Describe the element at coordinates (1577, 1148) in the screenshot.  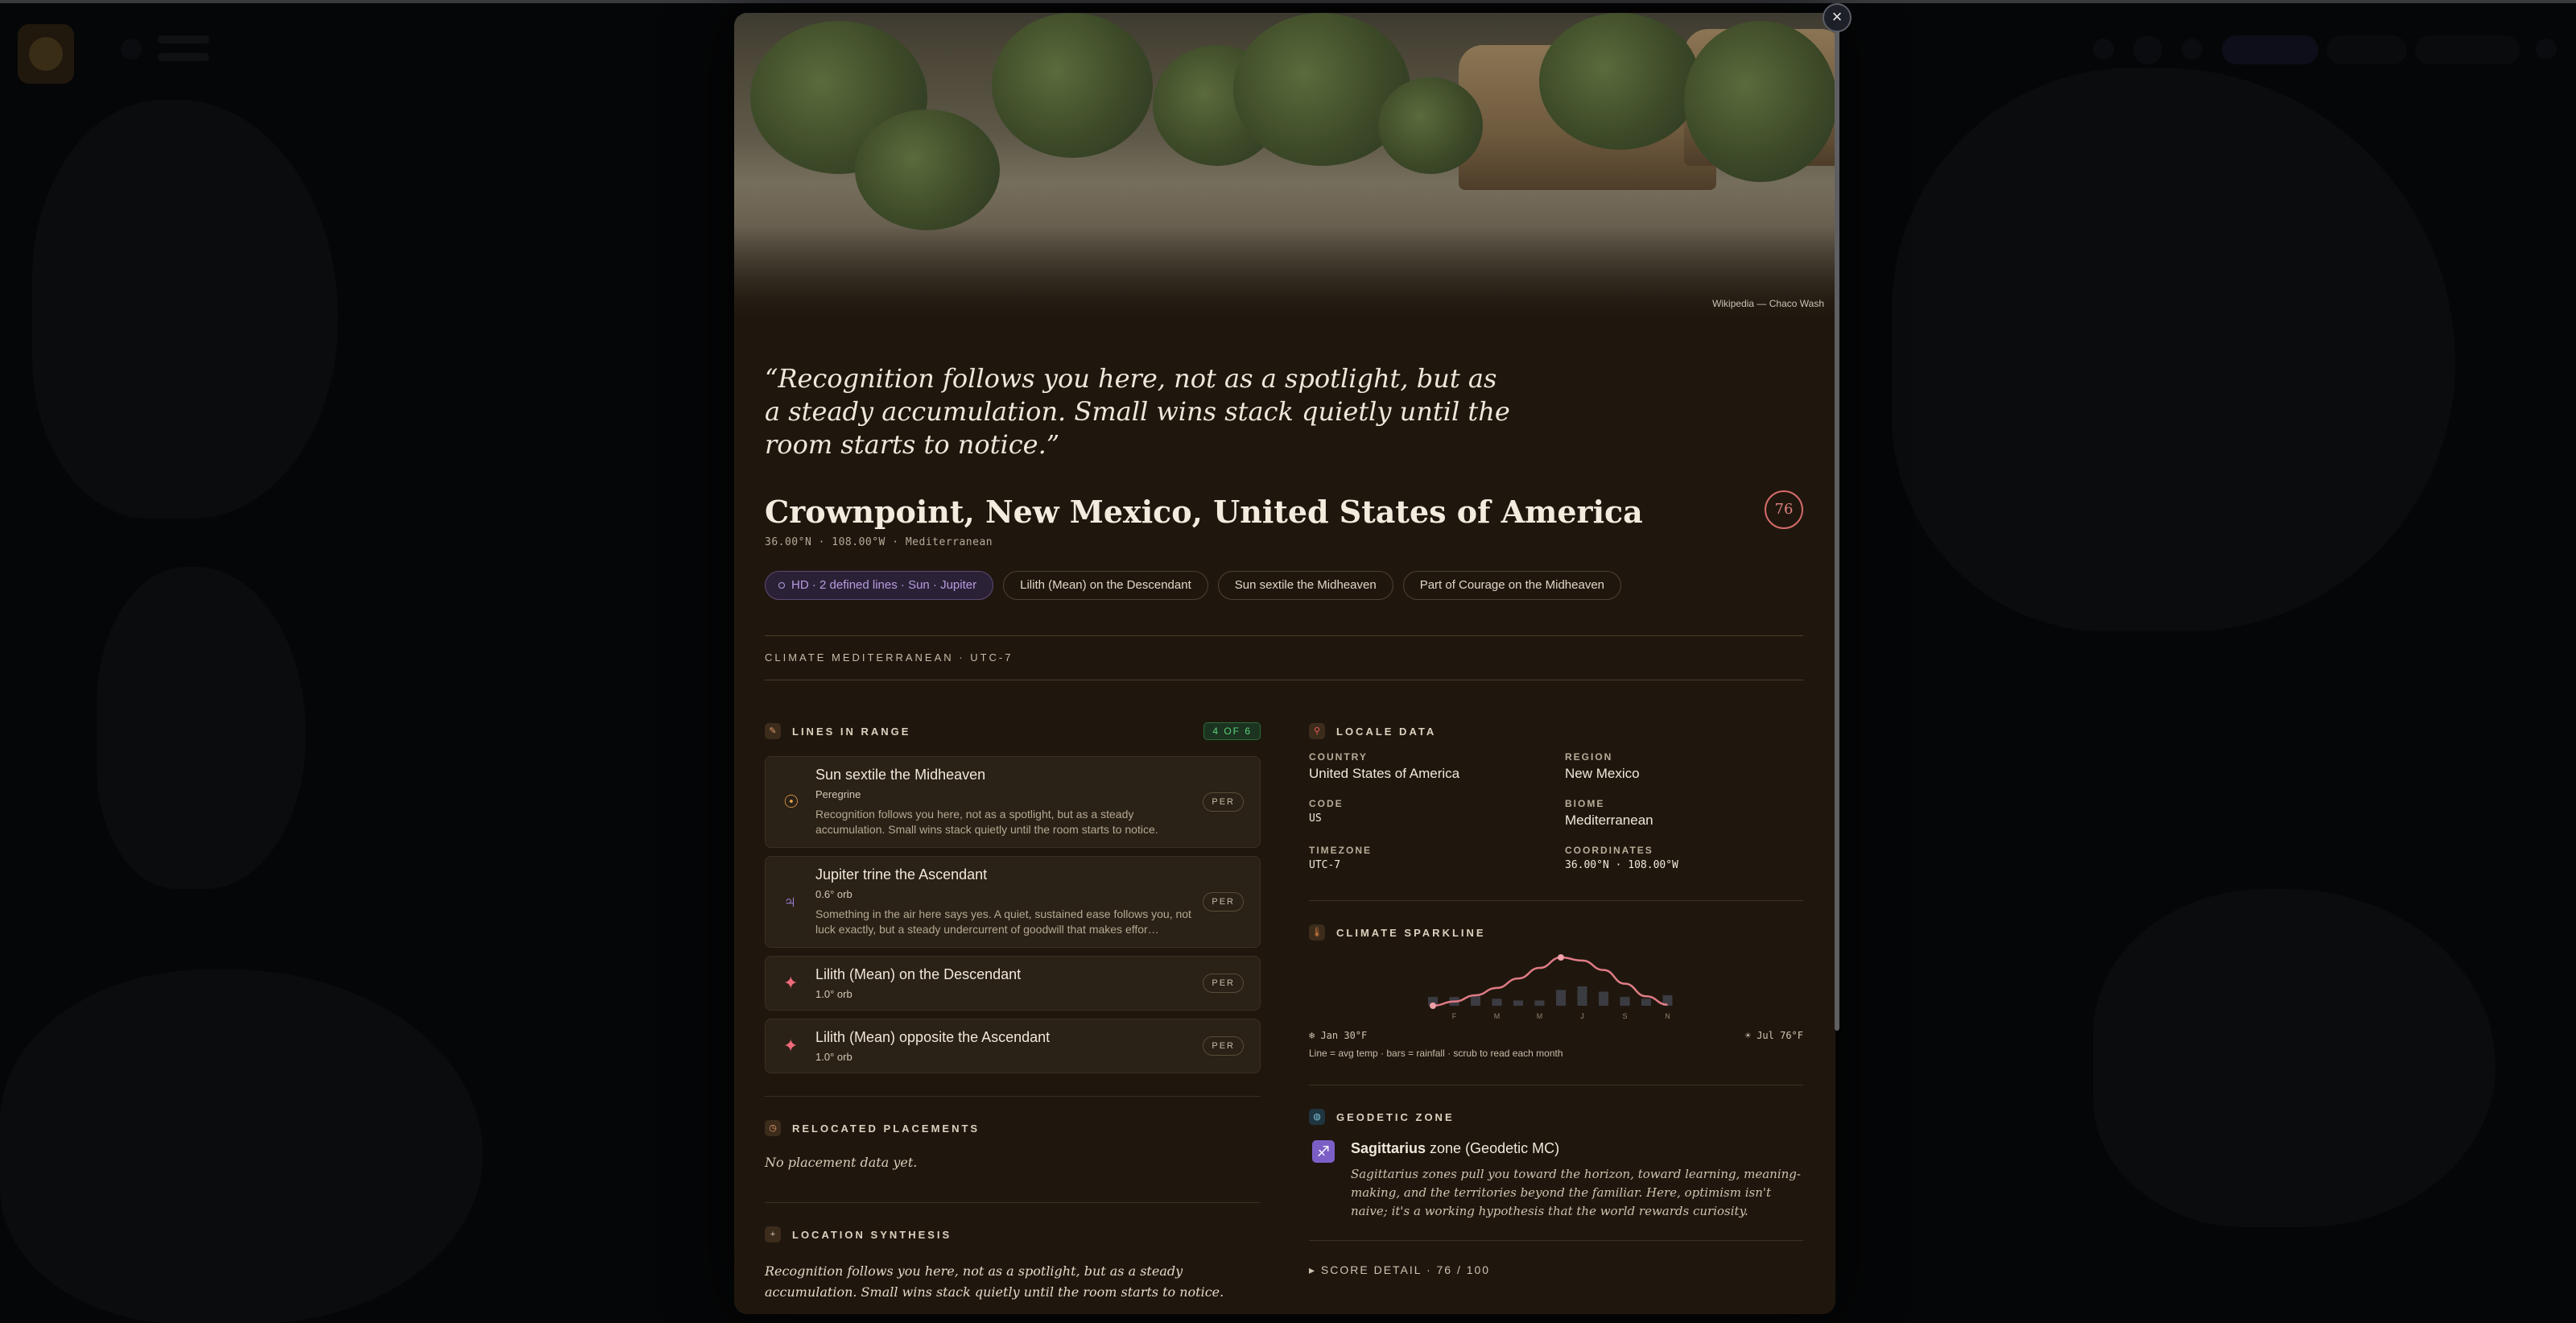
I see `zone-title: Sagittarius zone (Geodetic MC)` at that location.